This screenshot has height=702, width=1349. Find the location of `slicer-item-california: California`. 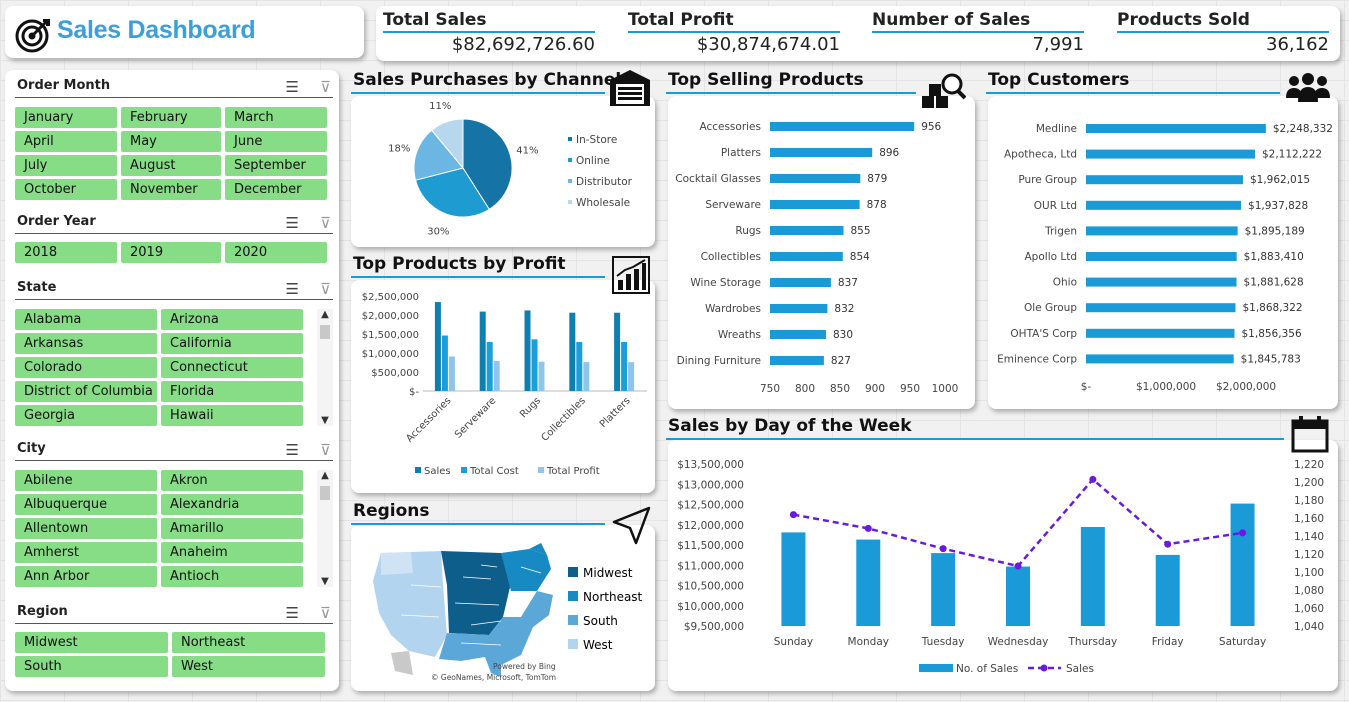

slicer-item-california: California is located at coordinates (232, 343).